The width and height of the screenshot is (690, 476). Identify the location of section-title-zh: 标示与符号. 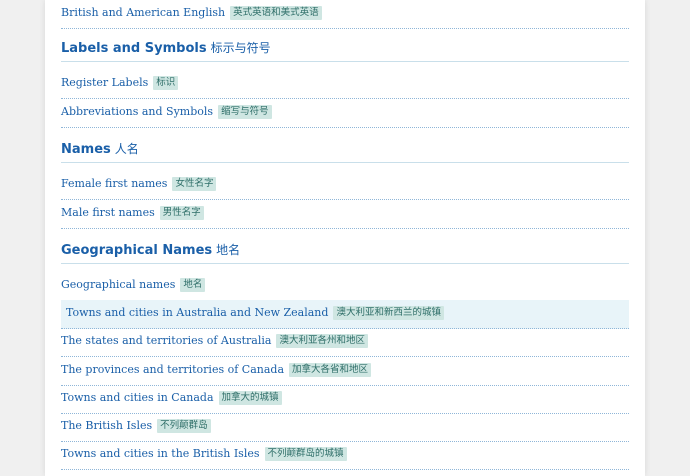
(240, 48).